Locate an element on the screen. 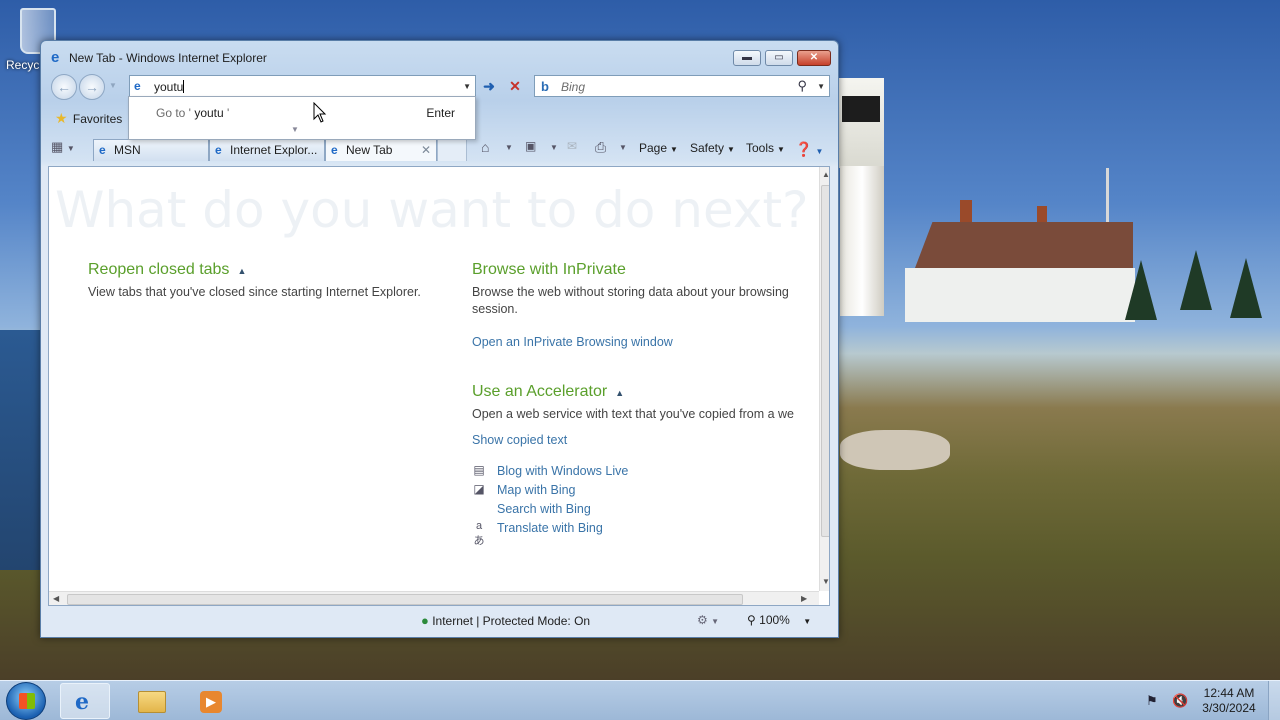  minimize-button: ▬ is located at coordinates (747, 58).